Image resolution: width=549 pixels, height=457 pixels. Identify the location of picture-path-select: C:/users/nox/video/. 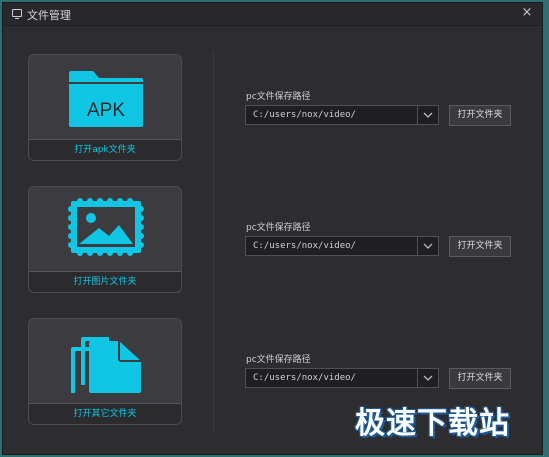
(342, 246).